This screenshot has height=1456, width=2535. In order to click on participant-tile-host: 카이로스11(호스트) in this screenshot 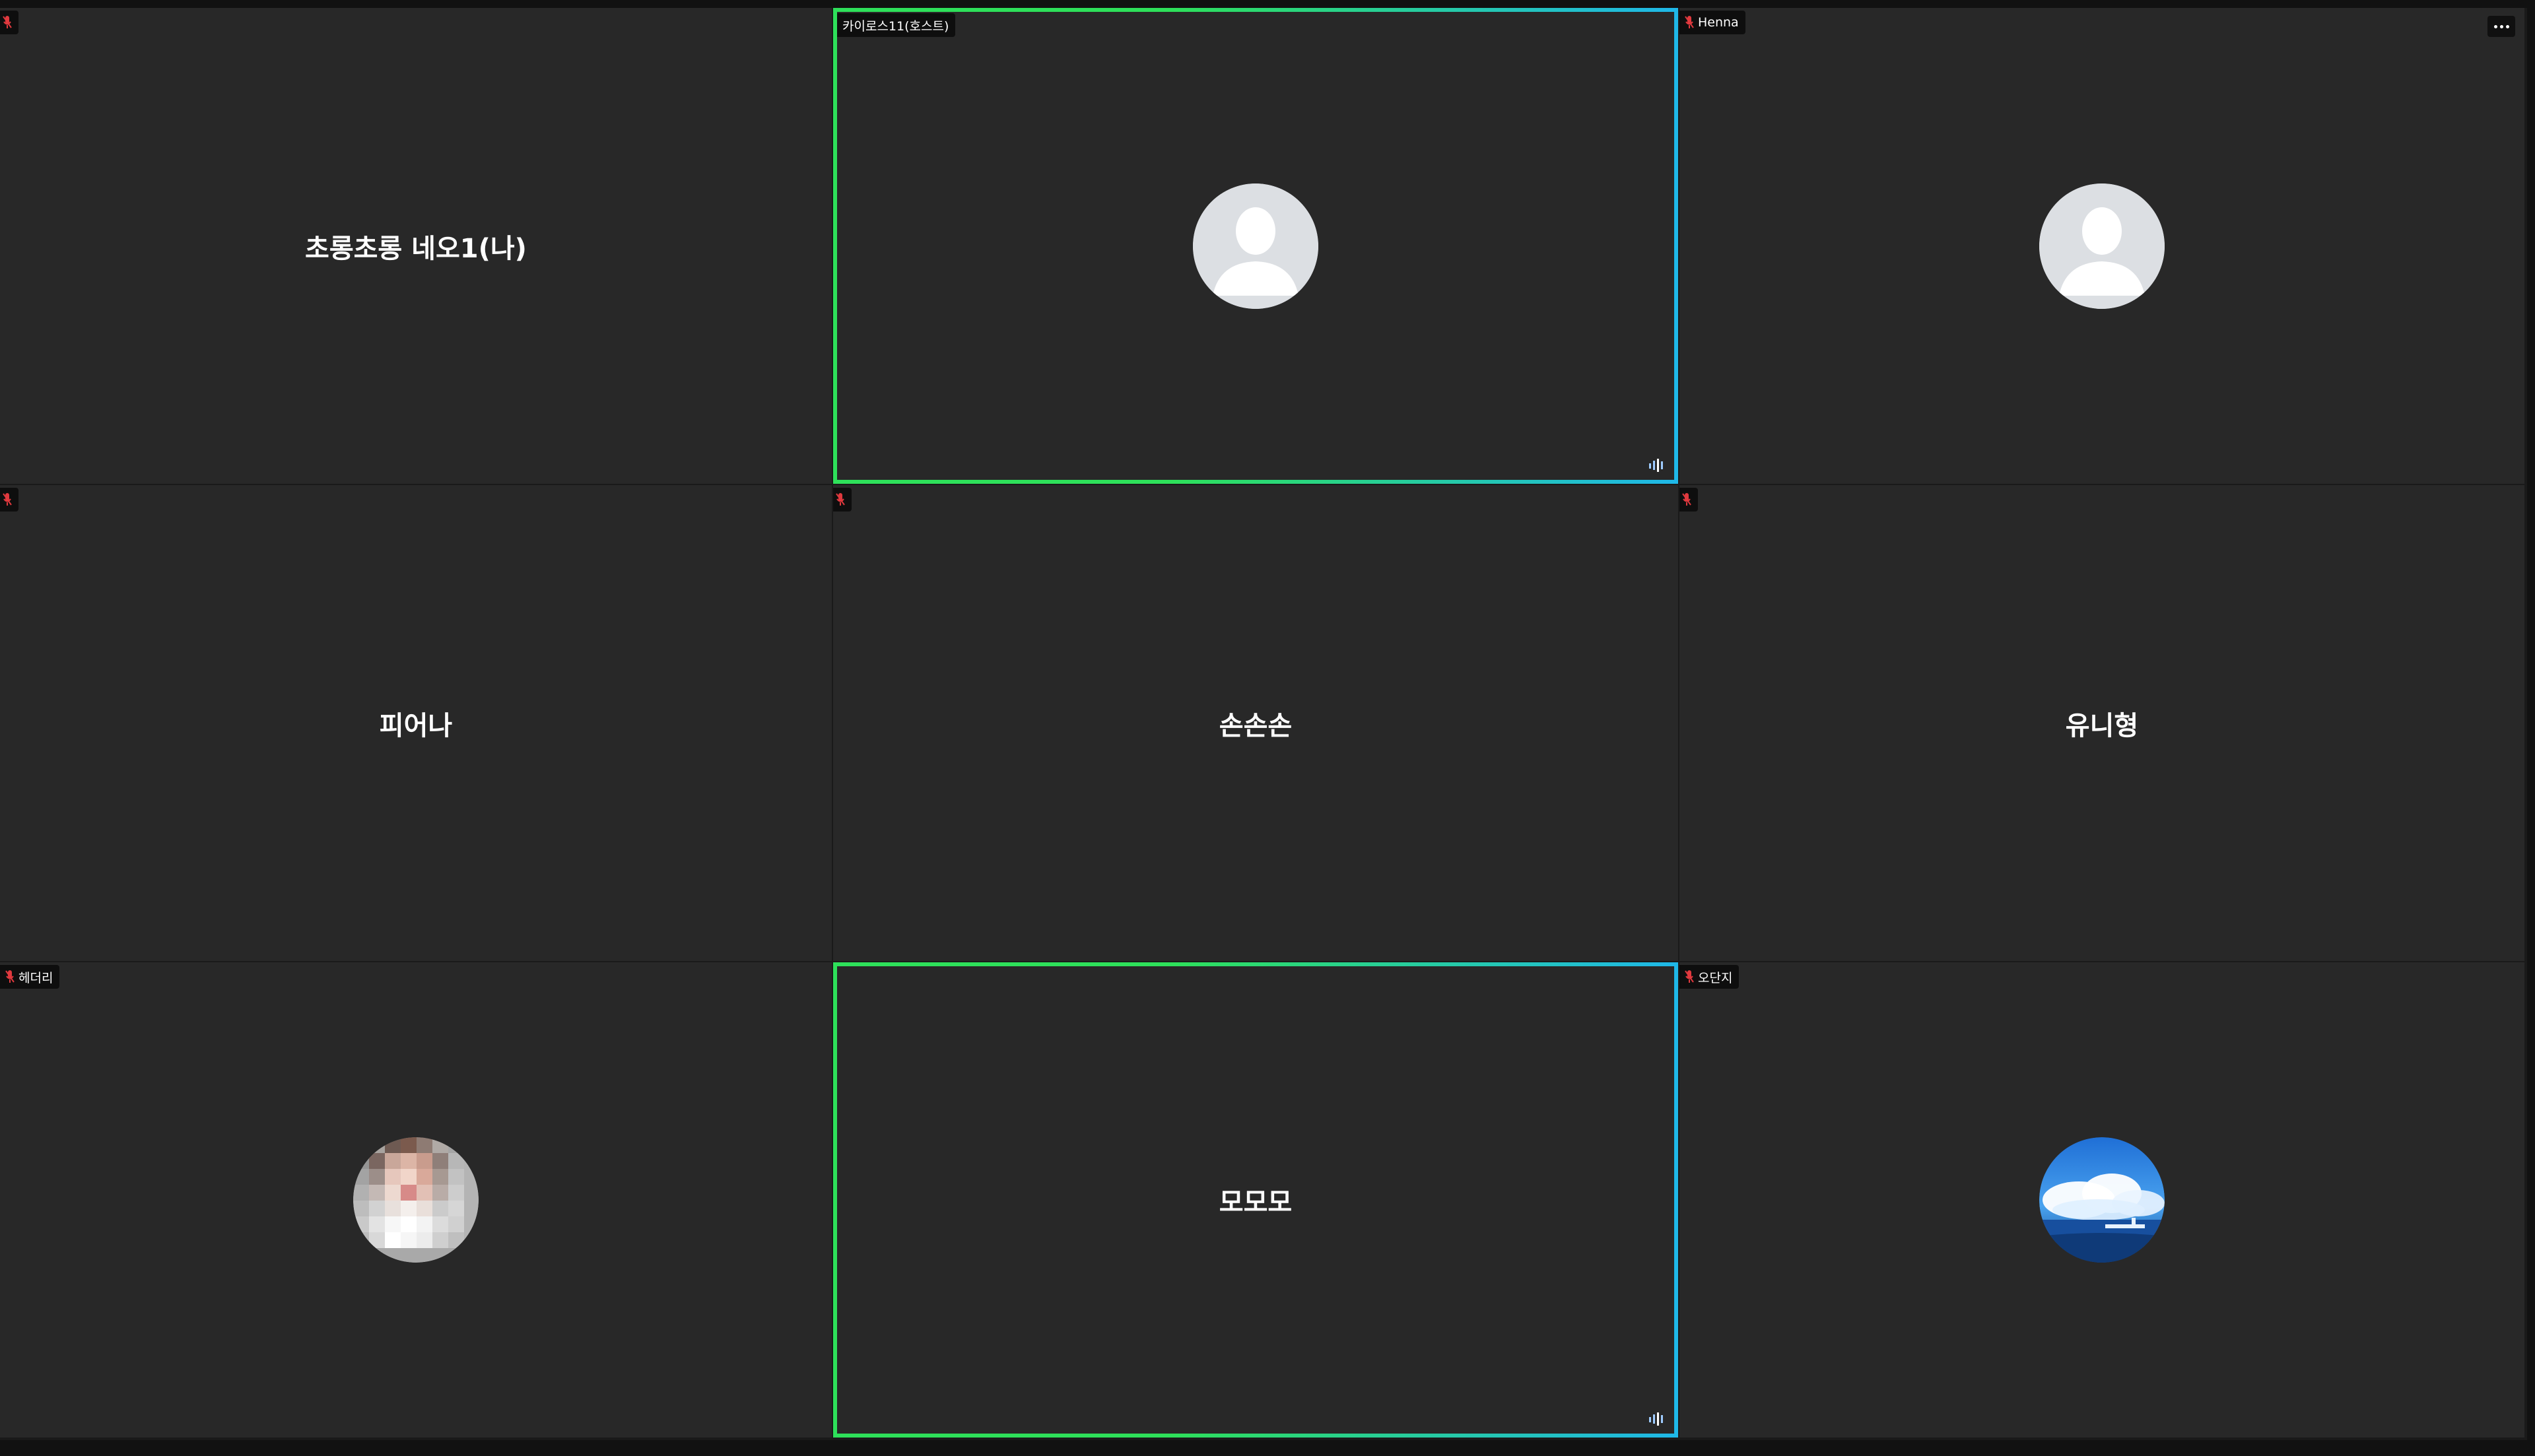, I will do `click(1256, 246)`.